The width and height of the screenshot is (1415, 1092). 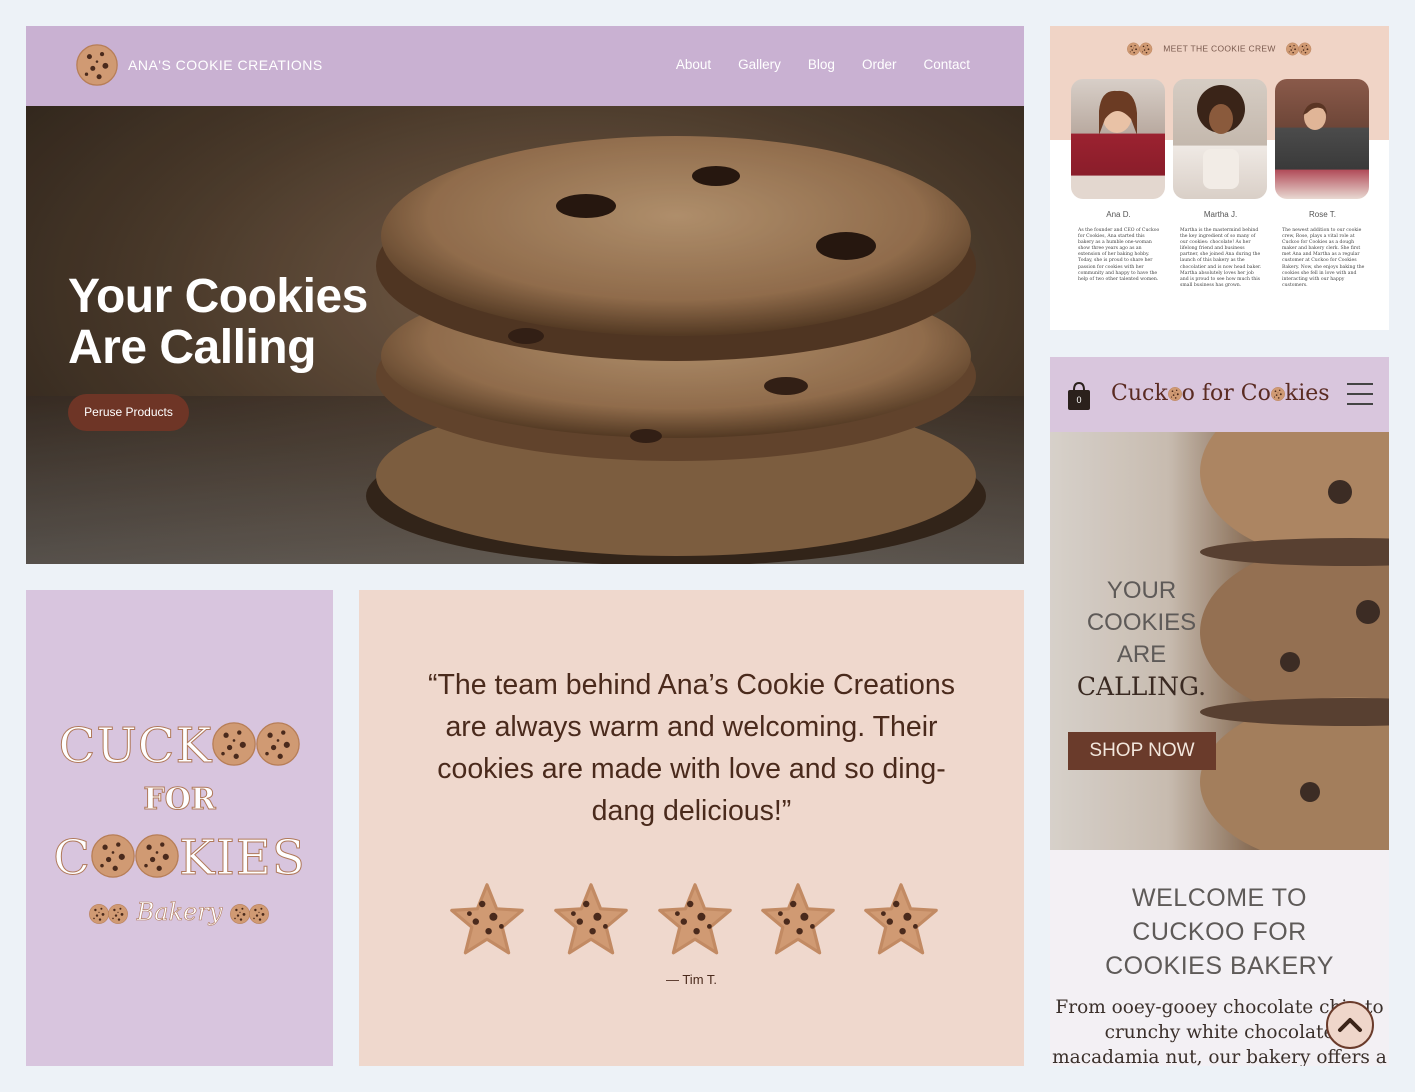 I want to click on nav-links: About Gallery Blog Order Contact, so click(x=823, y=64).